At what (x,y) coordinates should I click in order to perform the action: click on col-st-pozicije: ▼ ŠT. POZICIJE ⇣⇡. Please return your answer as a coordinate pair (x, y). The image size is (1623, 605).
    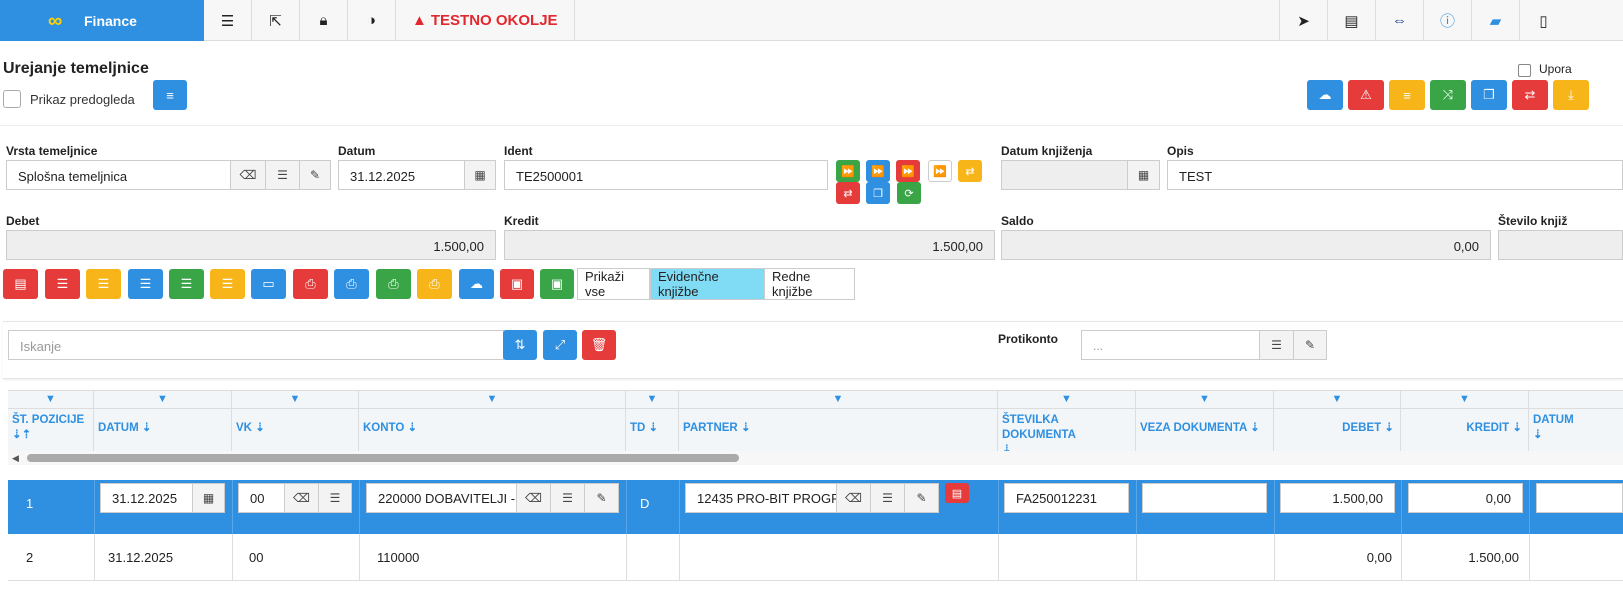
    Looking at the image, I should click on (51, 421).